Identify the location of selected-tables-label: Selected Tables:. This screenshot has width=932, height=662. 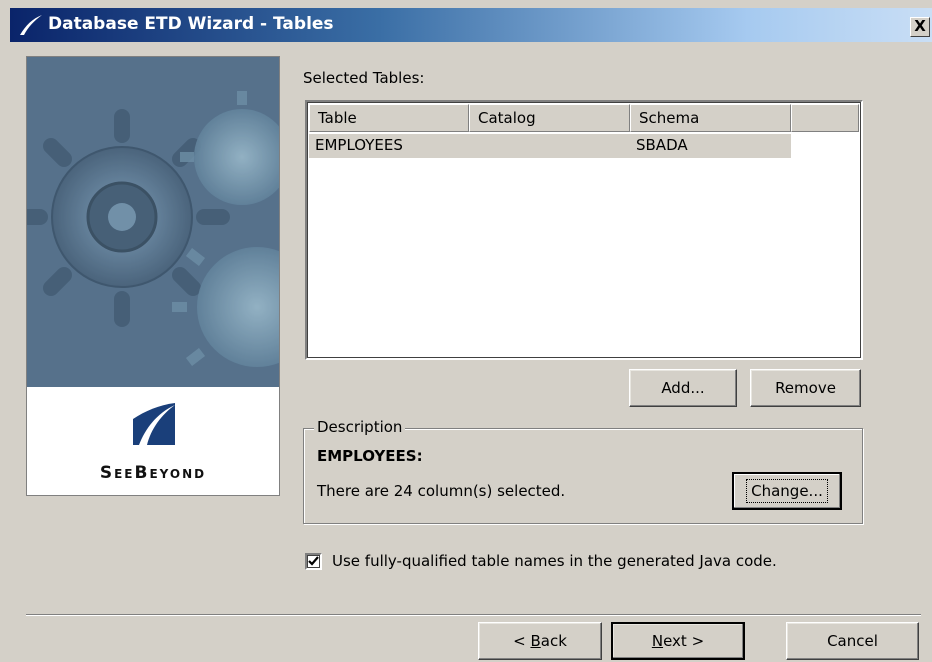
(364, 78).